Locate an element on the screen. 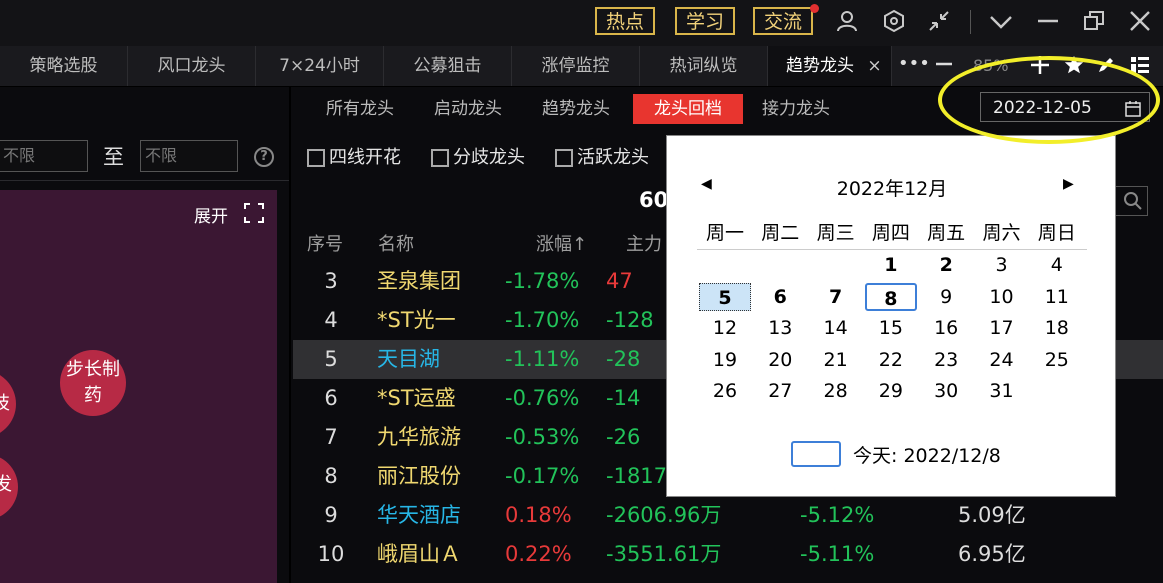  add-icon is located at coordinates (1040, 67).